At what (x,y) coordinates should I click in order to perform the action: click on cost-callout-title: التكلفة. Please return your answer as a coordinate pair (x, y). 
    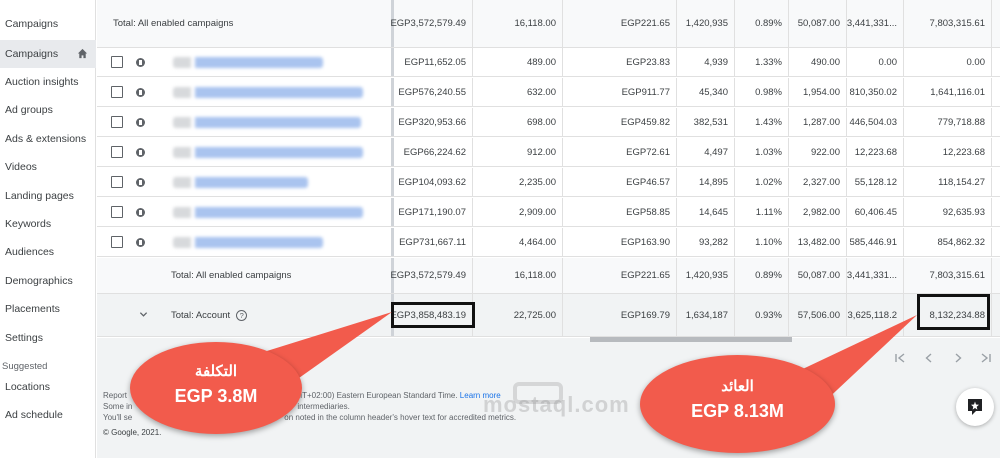
    Looking at the image, I should click on (216, 371).